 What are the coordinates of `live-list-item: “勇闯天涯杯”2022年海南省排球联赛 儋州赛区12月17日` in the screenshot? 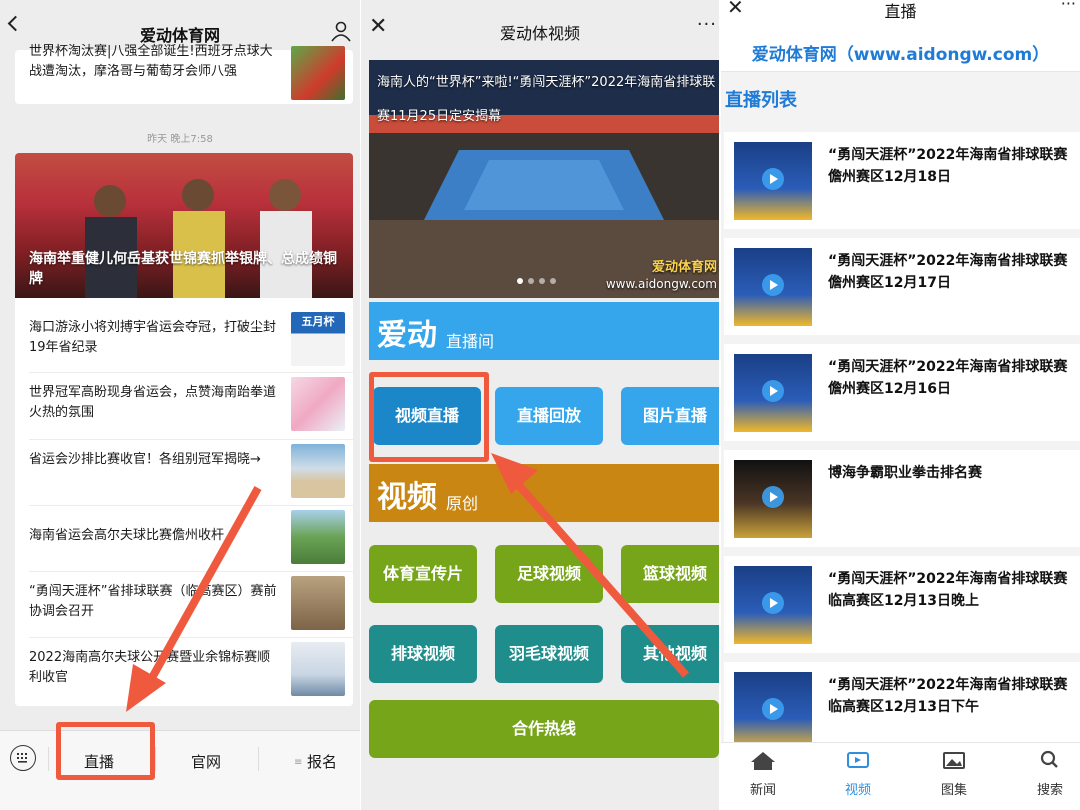 It's located at (902, 286).